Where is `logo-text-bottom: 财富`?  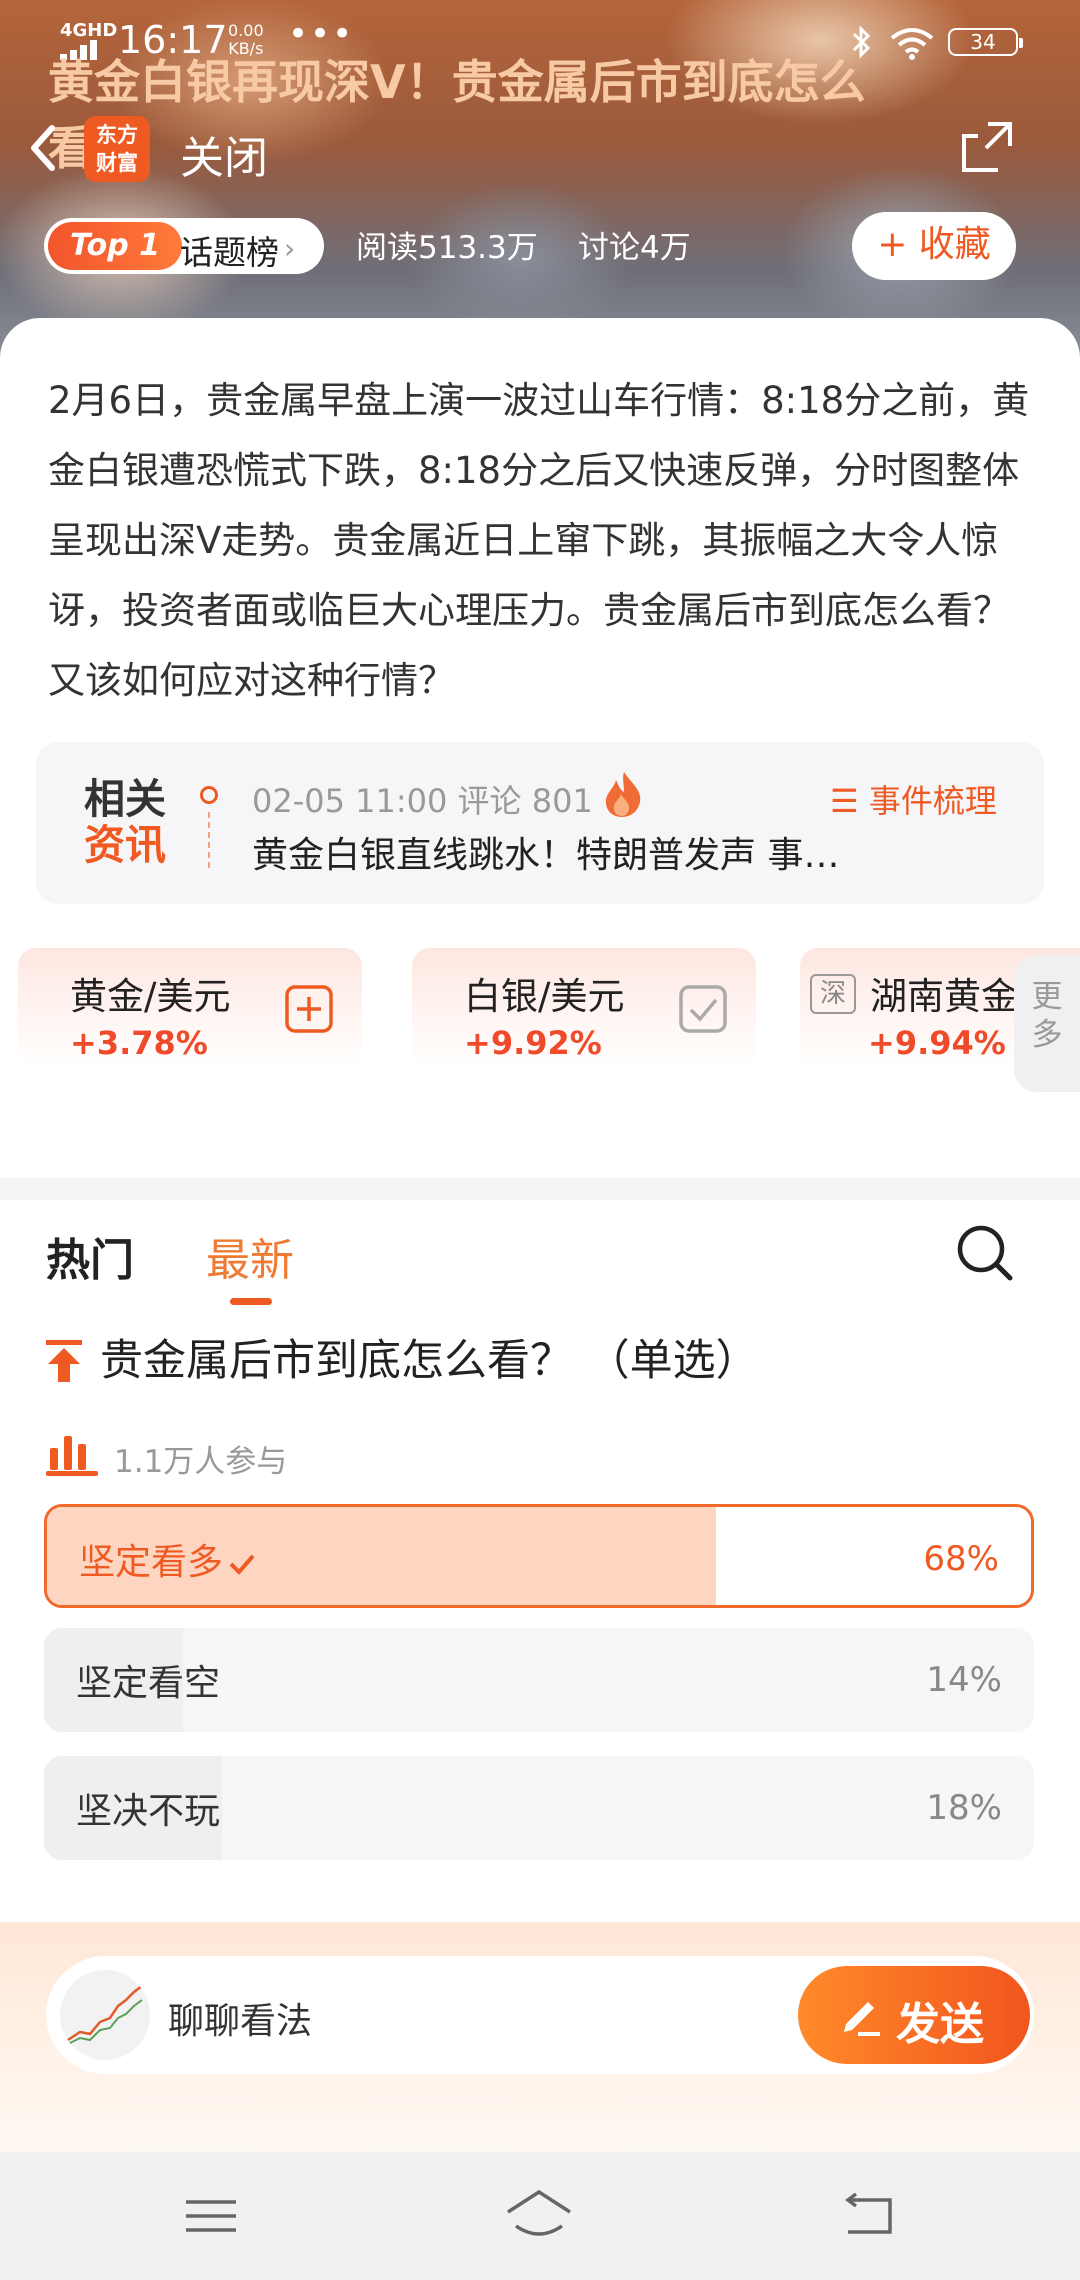 logo-text-bottom: 财富 is located at coordinates (117, 163).